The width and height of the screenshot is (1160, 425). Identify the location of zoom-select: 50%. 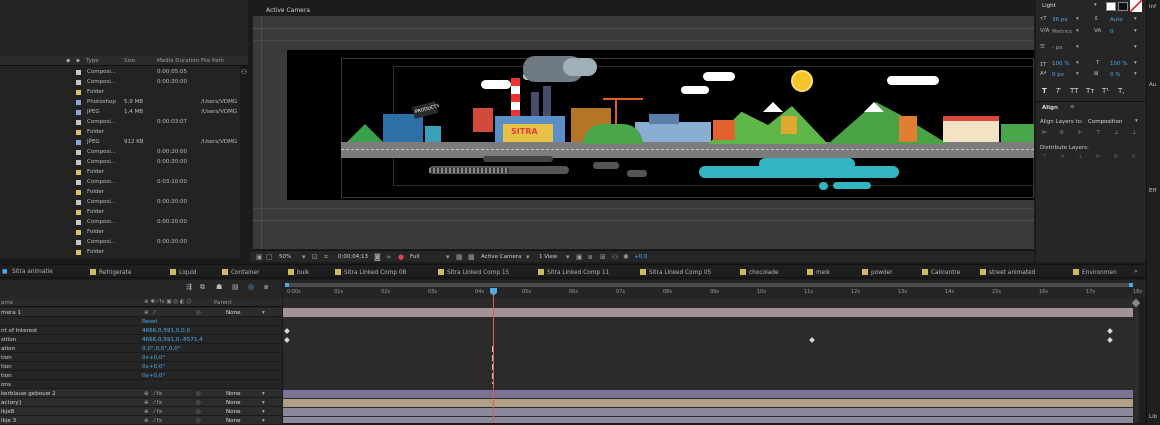
(285, 257).